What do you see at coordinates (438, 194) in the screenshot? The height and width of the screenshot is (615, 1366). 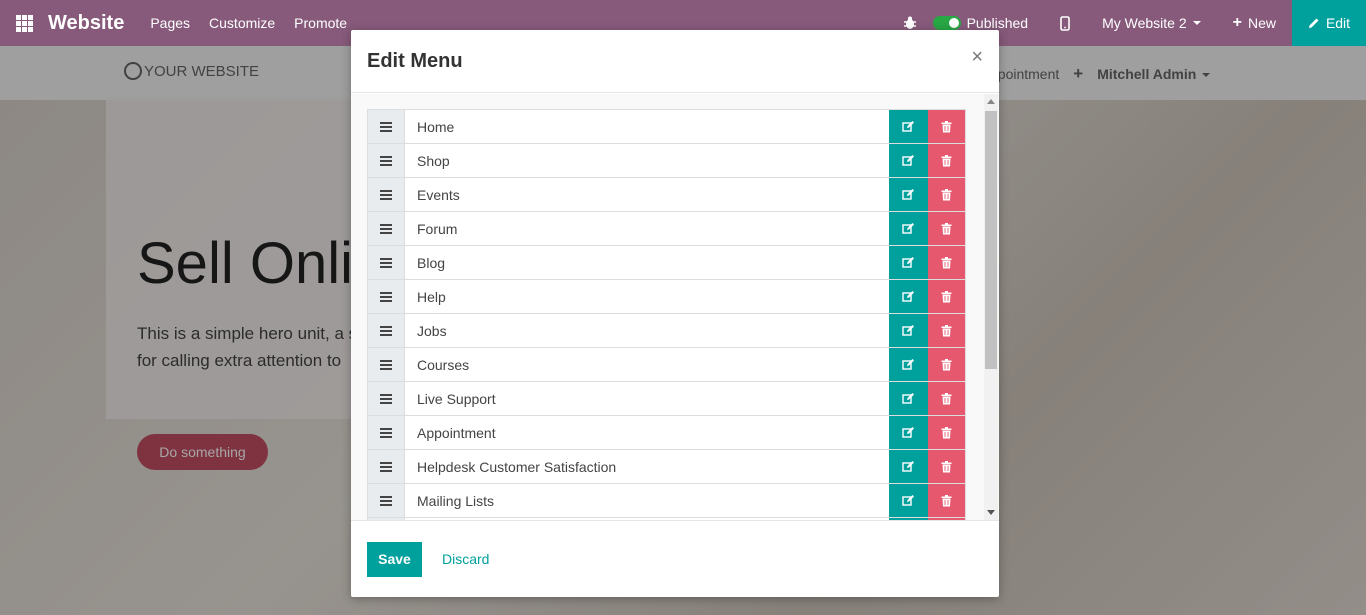 I see `menu-item-label: Events` at bounding box center [438, 194].